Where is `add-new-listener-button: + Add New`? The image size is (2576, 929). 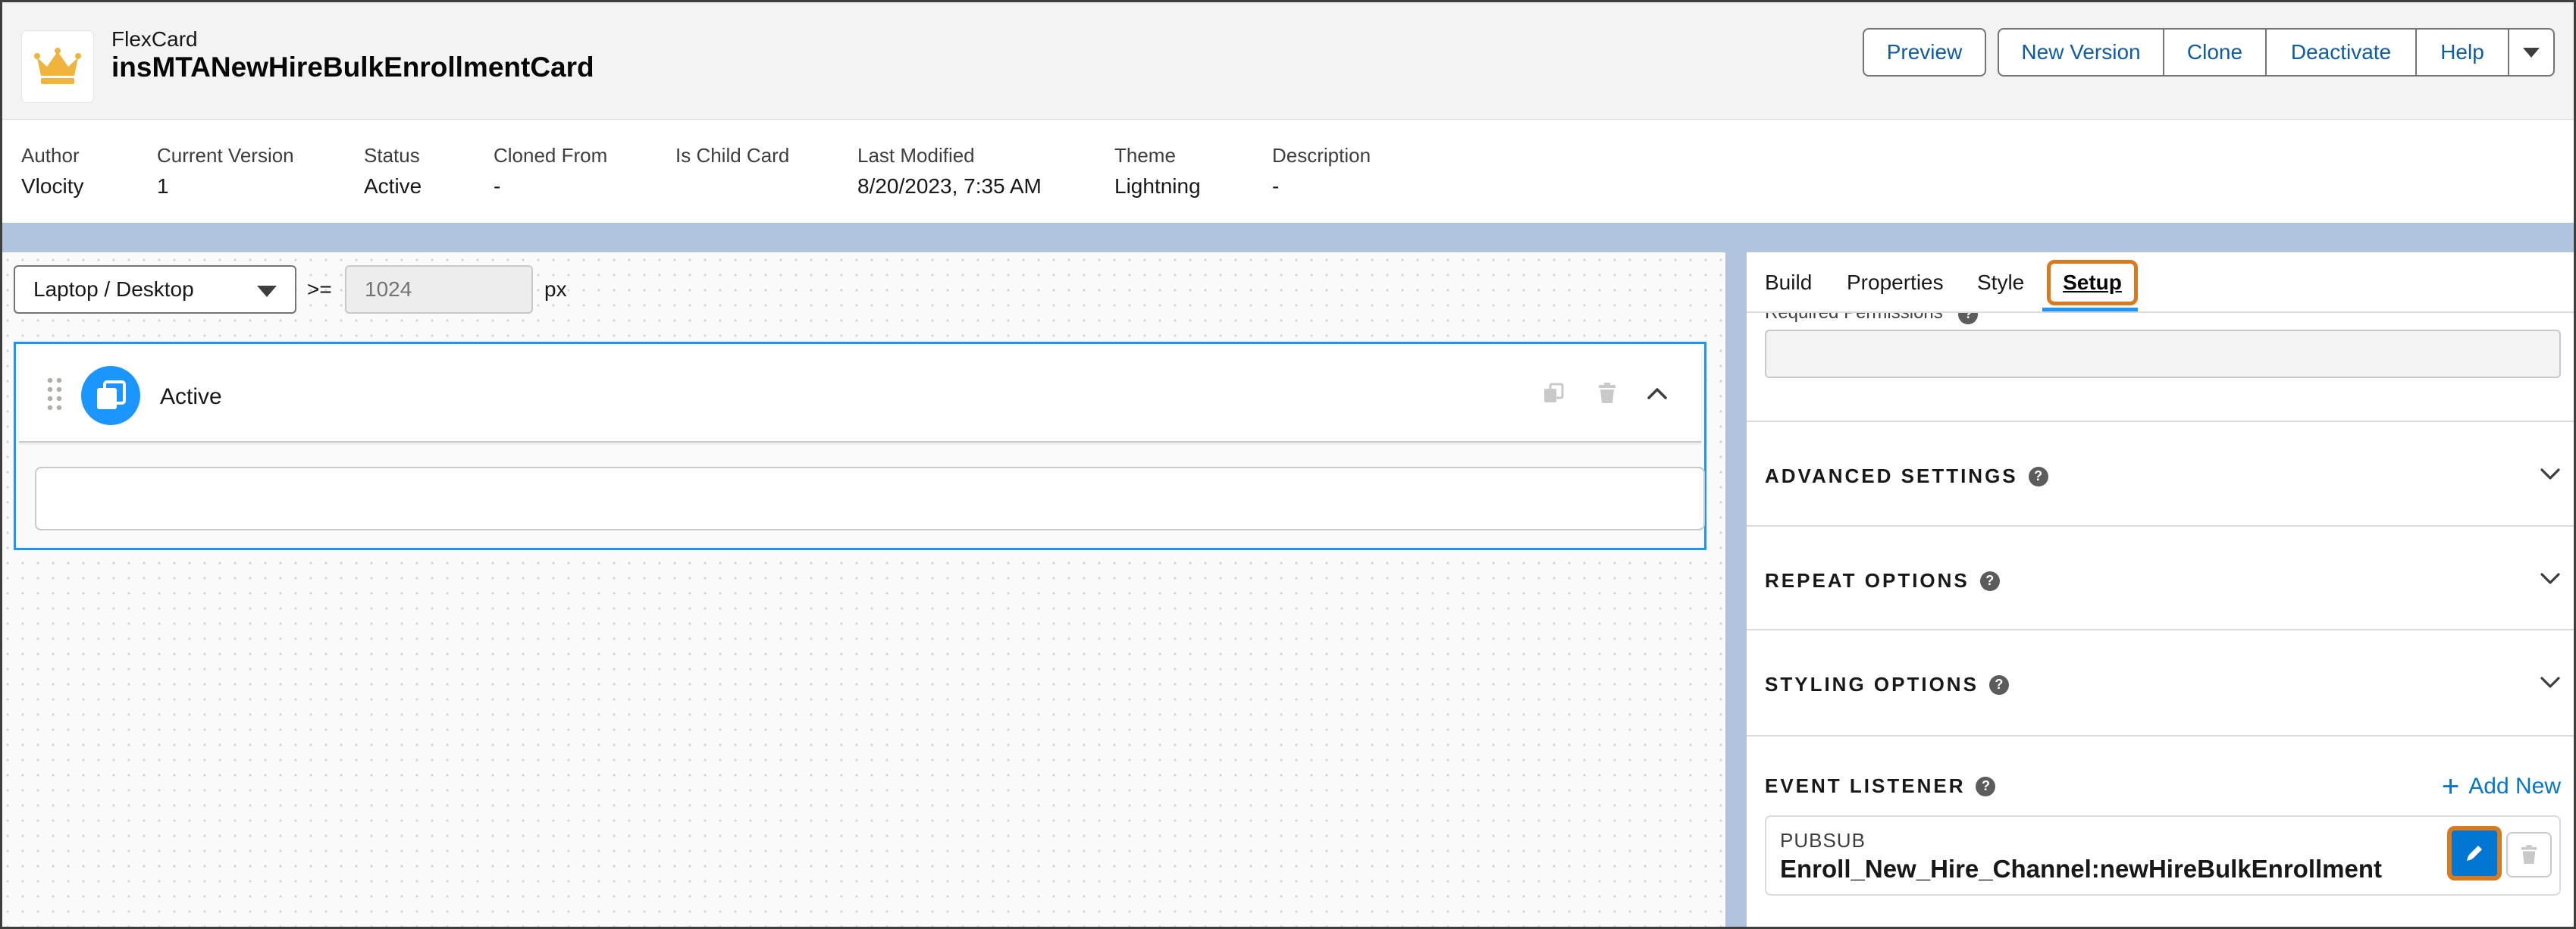
add-new-listener-button: + Add New is located at coordinates (2501, 786).